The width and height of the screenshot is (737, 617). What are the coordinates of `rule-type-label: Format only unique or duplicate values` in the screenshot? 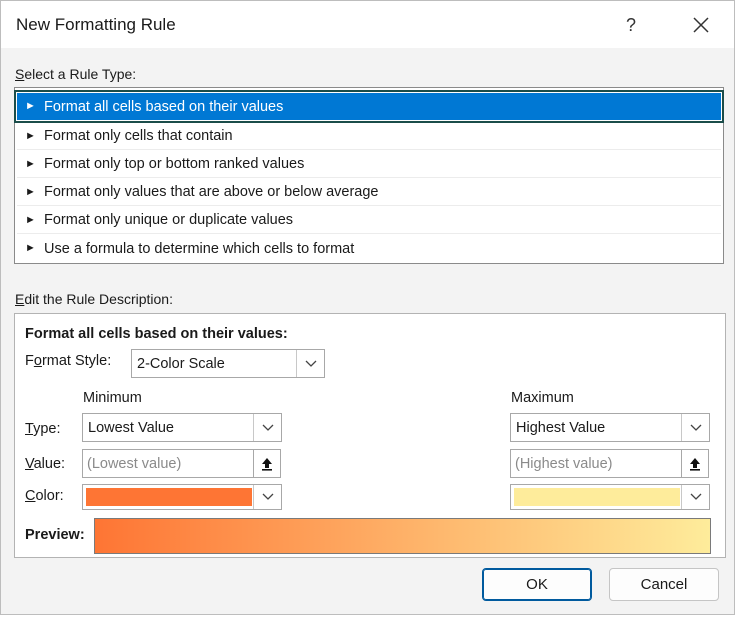 It's located at (169, 220).